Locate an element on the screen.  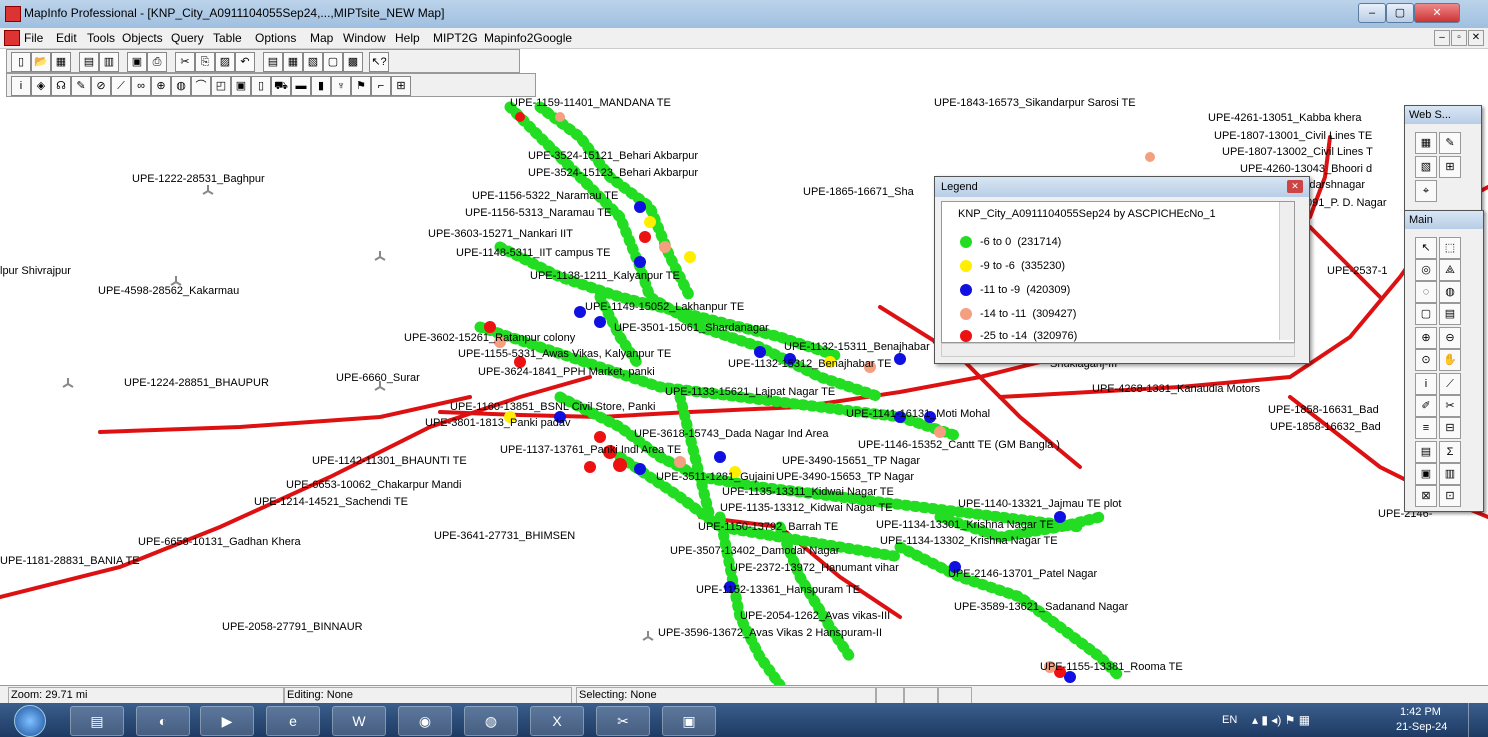
car-icon: ⛟ is located at coordinates (281, 86).